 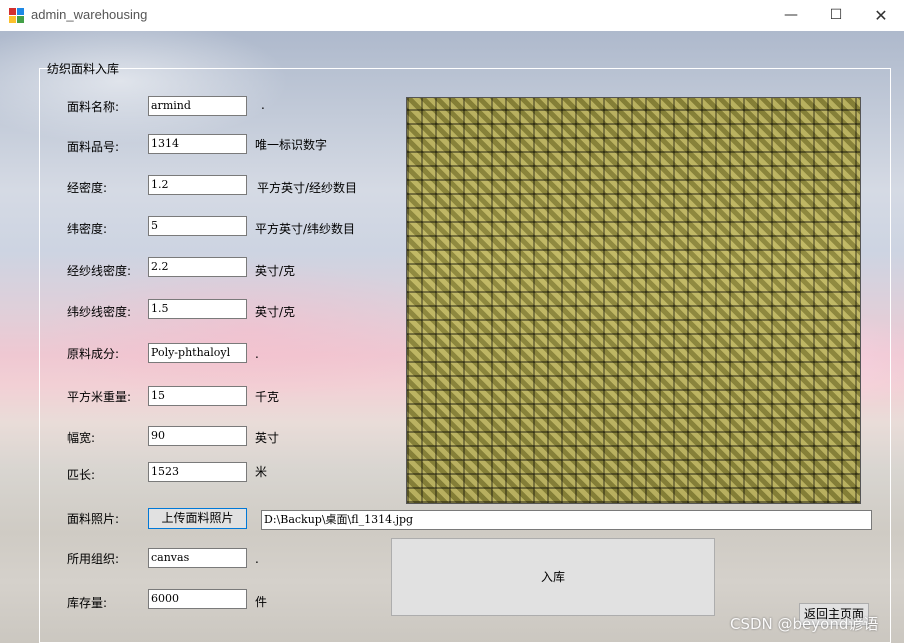 What do you see at coordinates (87, 603) in the screenshot?
I see `stock-label: 库存量:` at bounding box center [87, 603].